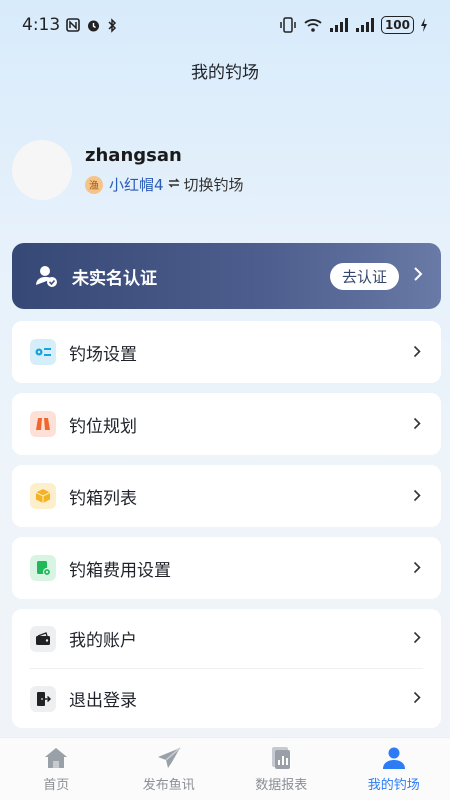  Describe the element at coordinates (226, 638) in the screenshot. I see `menu-item-account: 我的账户` at that location.